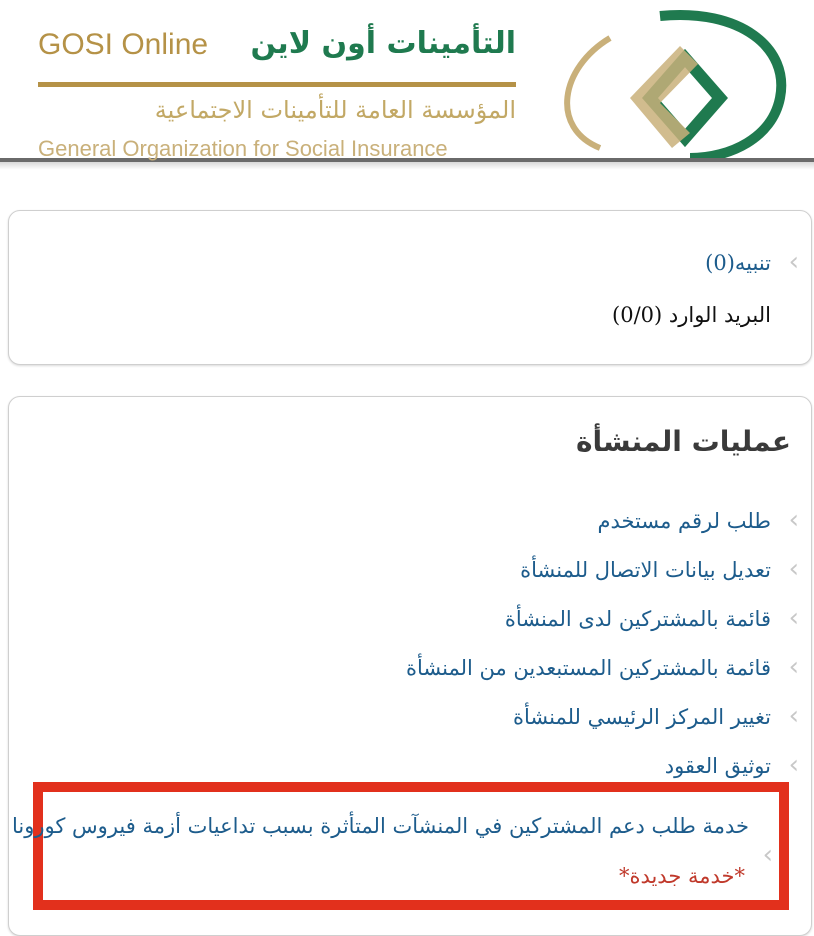  Describe the element at coordinates (738, 263) in the screenshot. I see `alerts-link: تنبيه(0)` at that location.